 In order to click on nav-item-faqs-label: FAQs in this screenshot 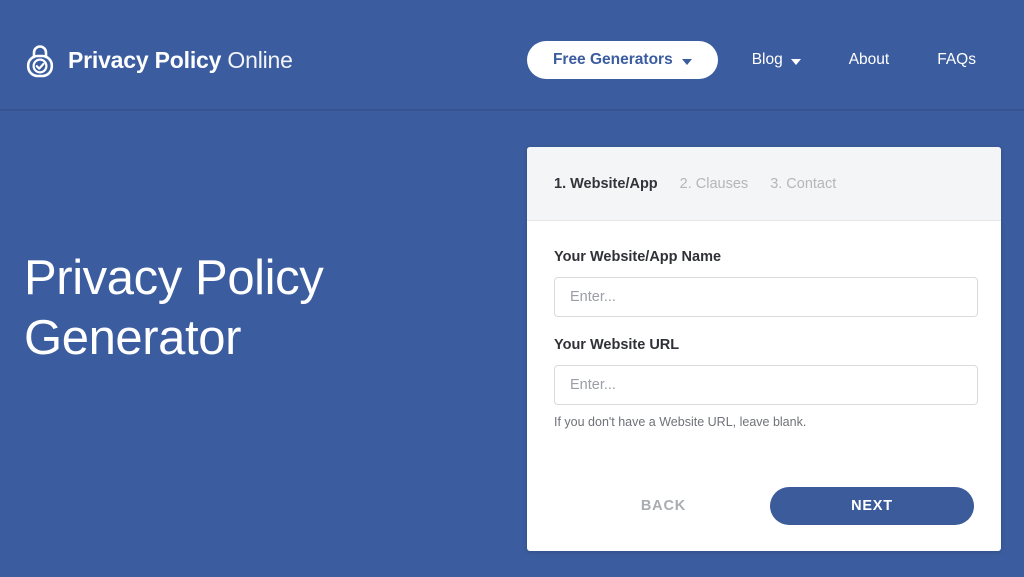, I will do `click(956, 59)`.